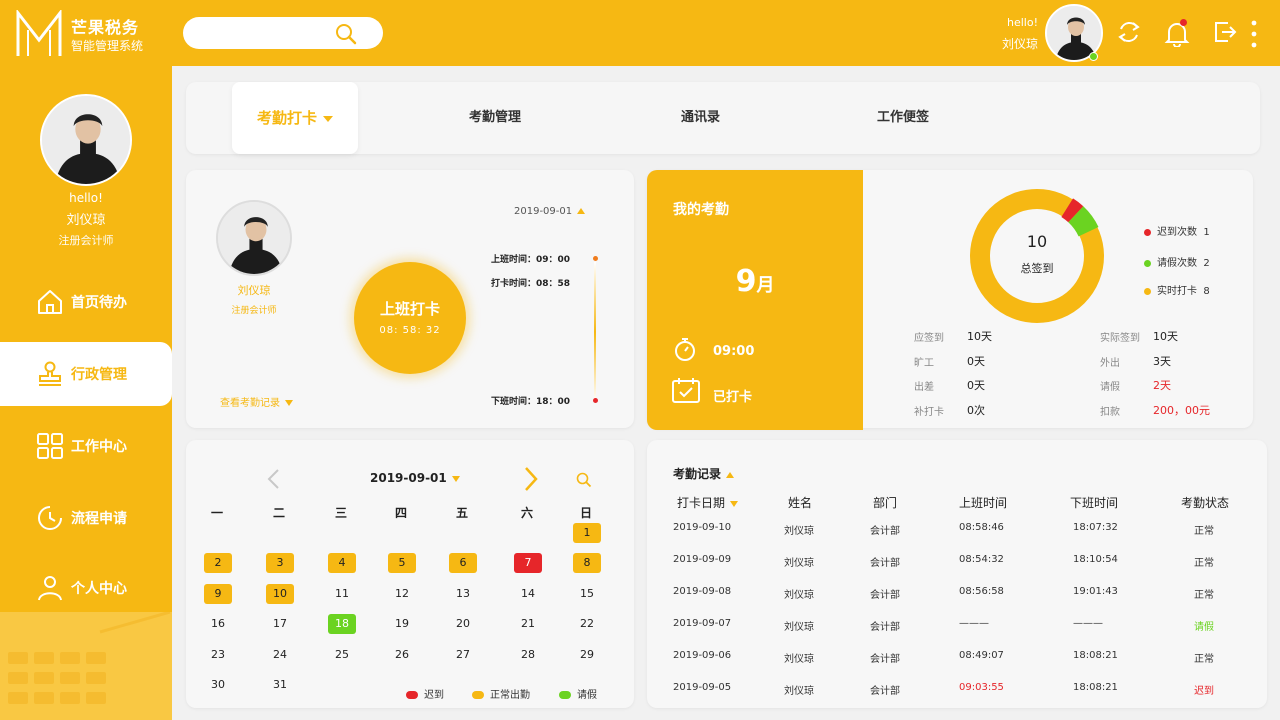  I want to click on calendar-day: 7, so click(528, 563).